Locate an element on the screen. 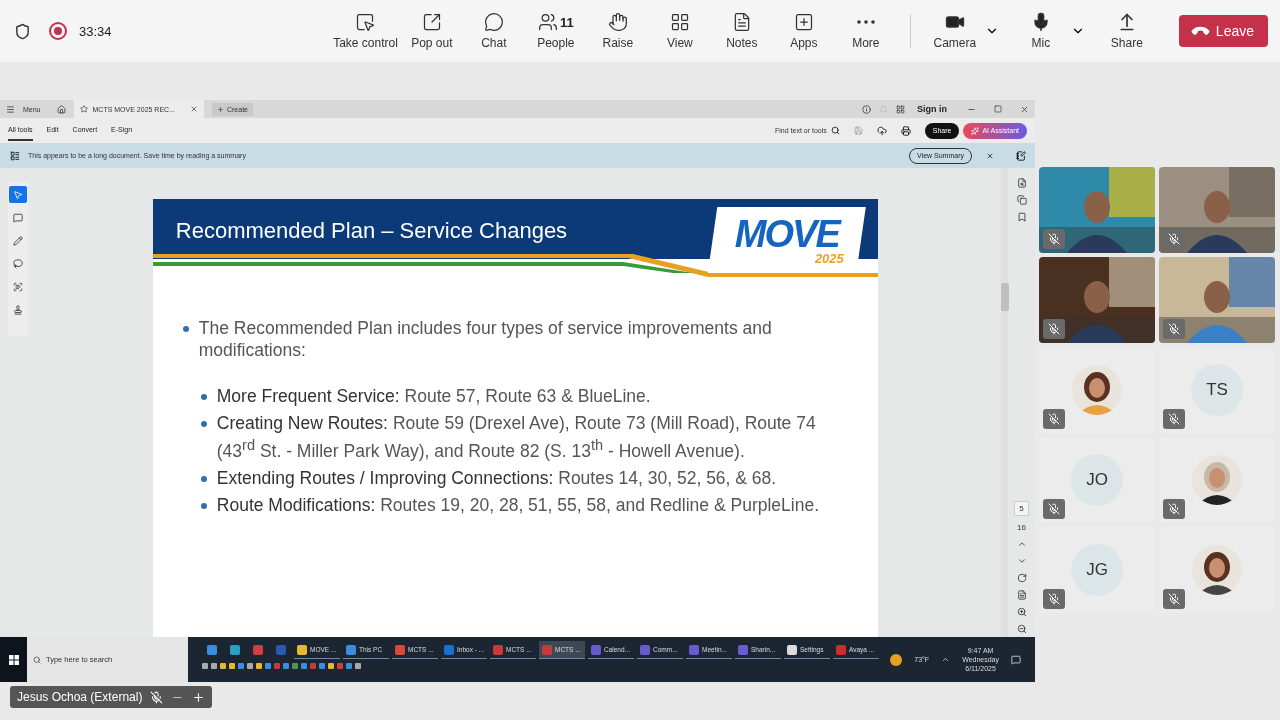 The image size is (1280, 720). home-icon is located at coordinates (61, 109).